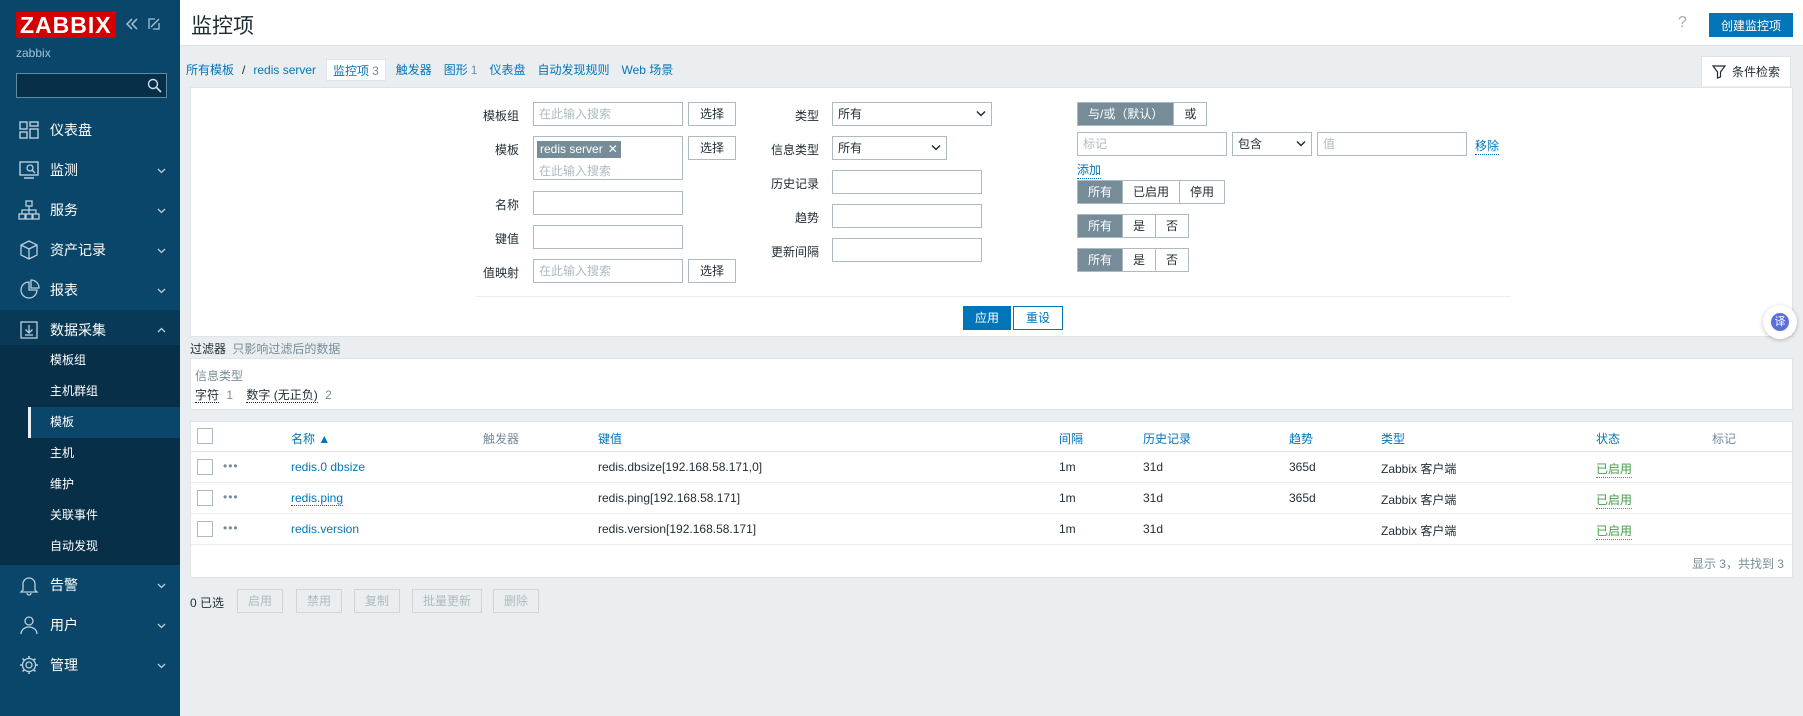  Describe the element at coordinates (1487, 146) in the screenshot. I see `remove-tag-link: 移除` at that location.